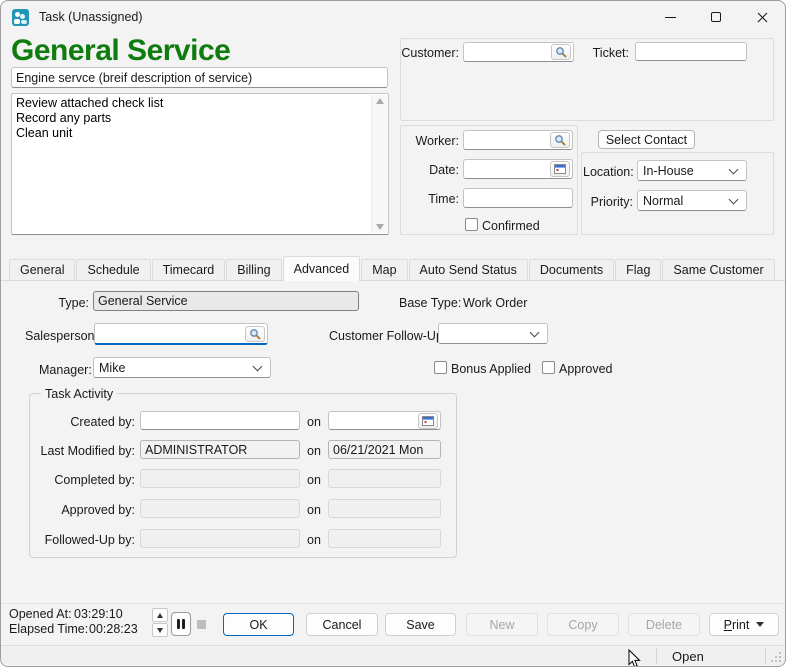 Image resolution: width=786 pixels, height=667 pixels. I want to click on ticket-input, so click(691, 51).